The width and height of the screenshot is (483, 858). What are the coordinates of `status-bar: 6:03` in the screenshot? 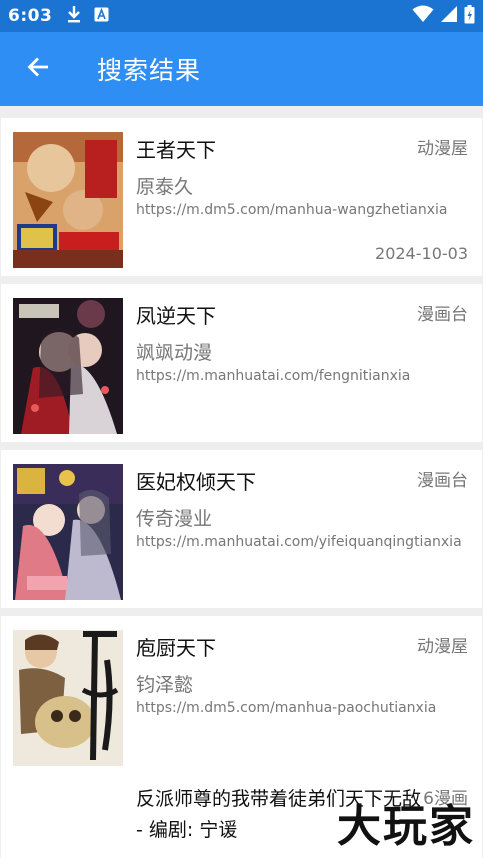 It's located at (241, 16).